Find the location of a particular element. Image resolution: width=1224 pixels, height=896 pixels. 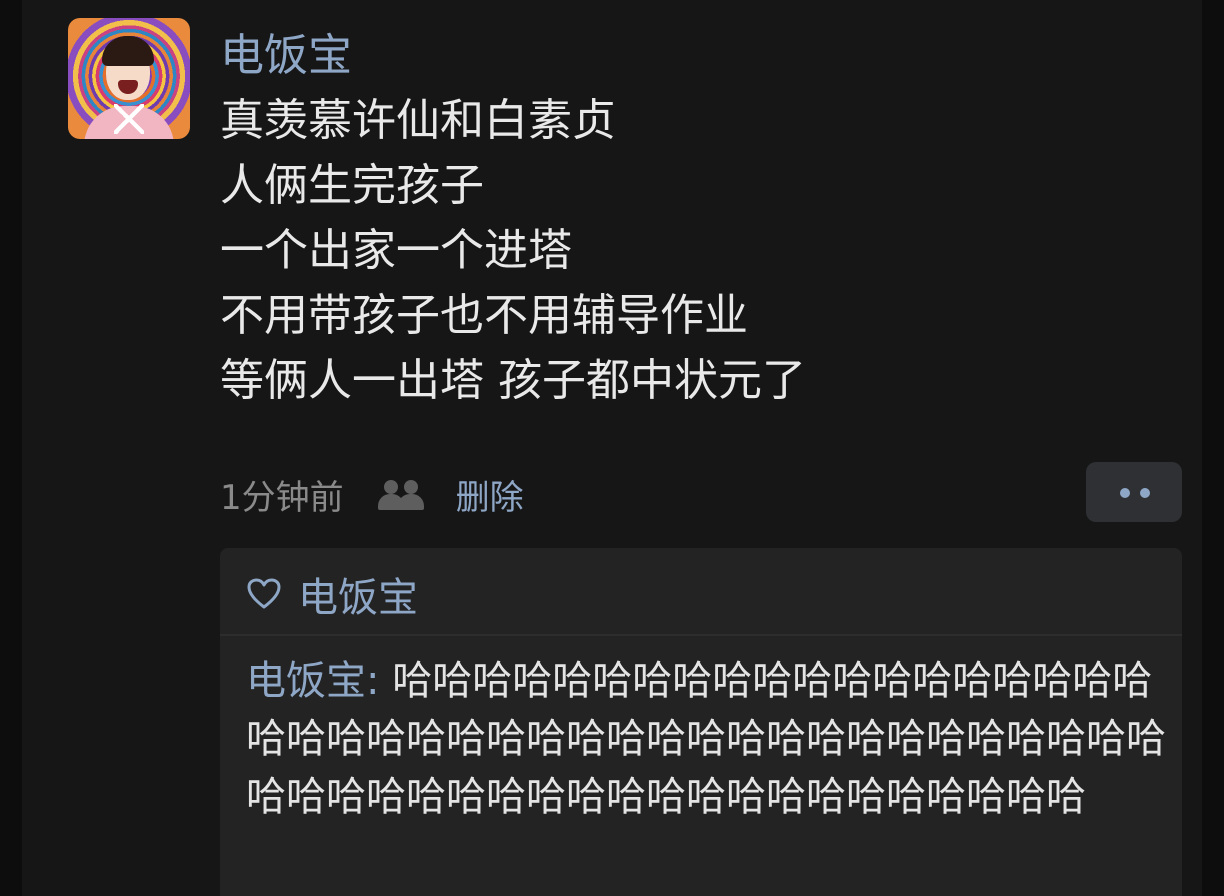

post-line: 真羡慕许仙和白素贞 is located at coordinates (418, 120).